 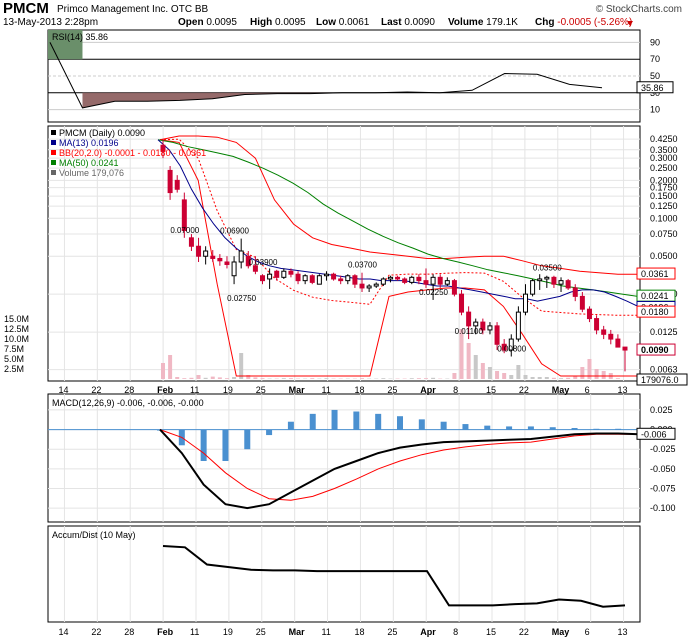 What do you see at coordinates (433, 292) in the screenshot?
I see `price-annotation: 0.02250` at bounding box center [433, 292].